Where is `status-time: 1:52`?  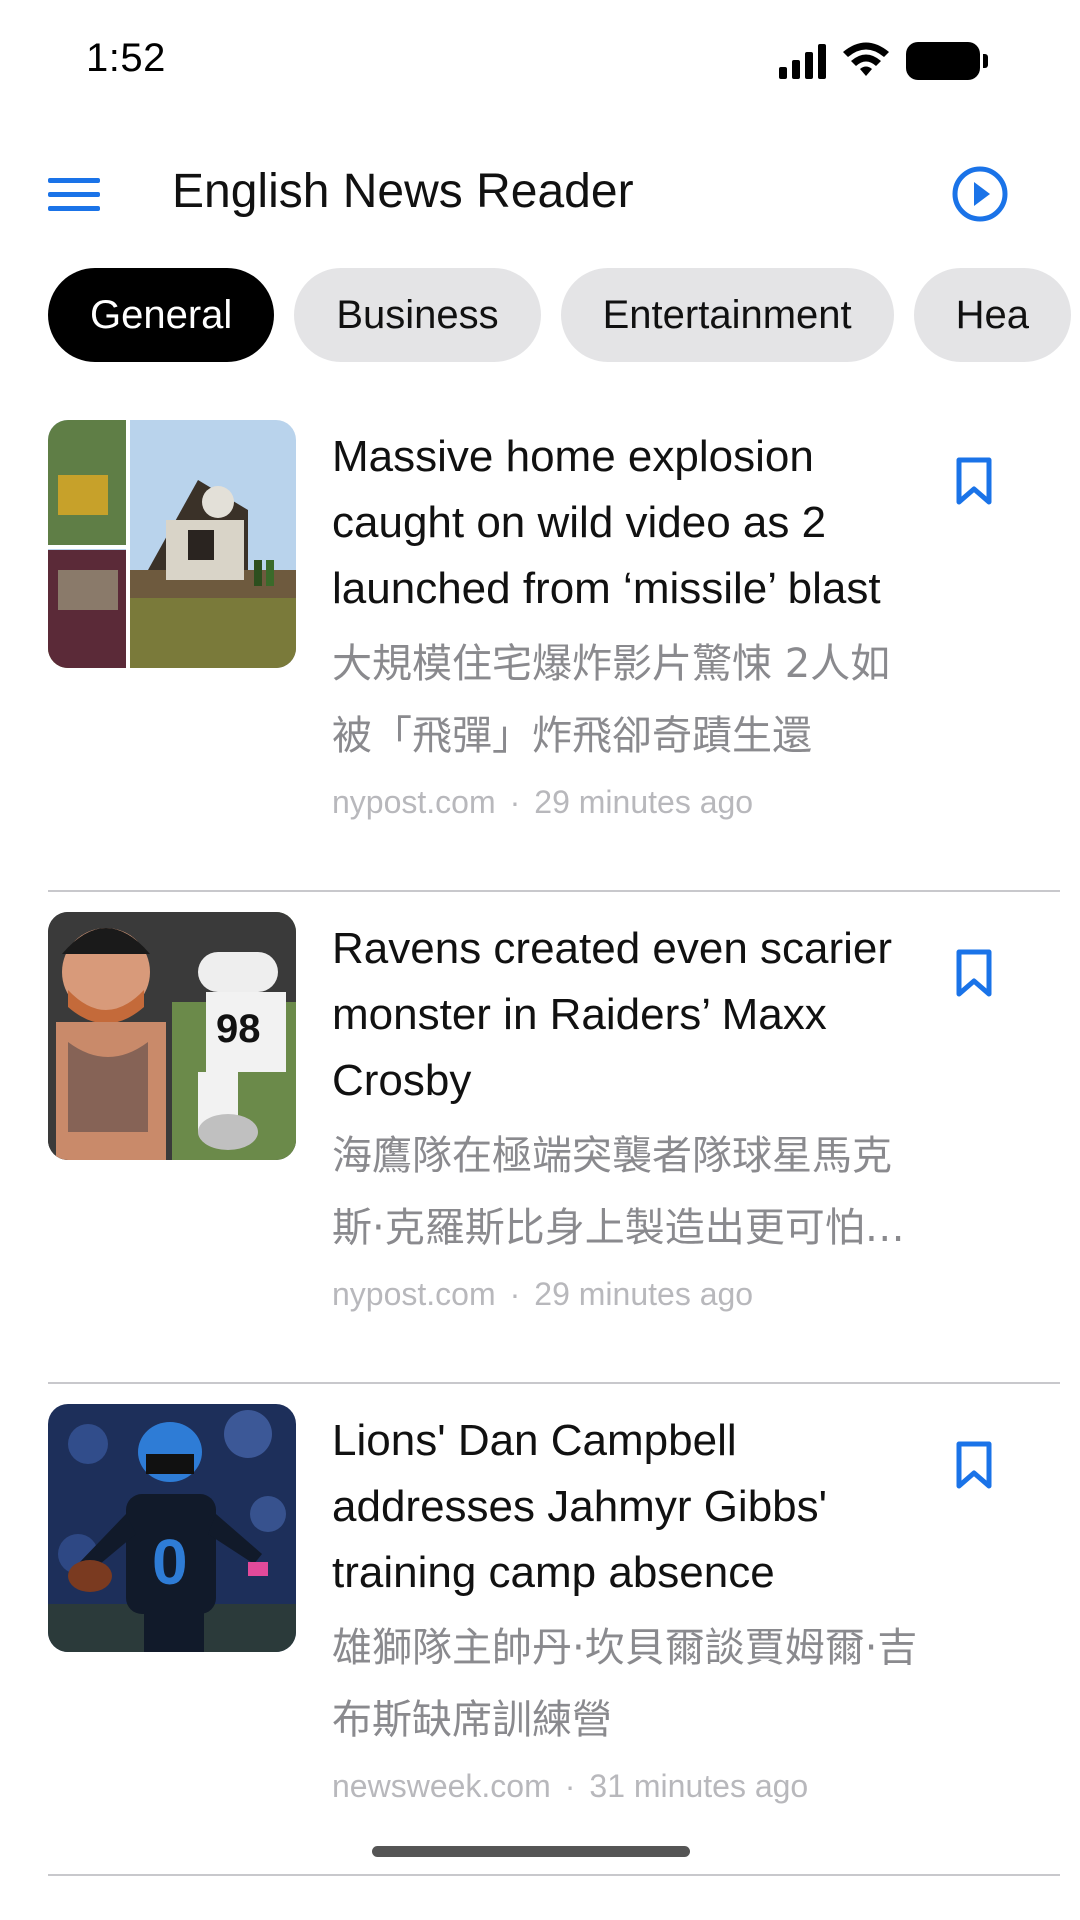 status-time: 1:52 is located at coordinates (126, 58).